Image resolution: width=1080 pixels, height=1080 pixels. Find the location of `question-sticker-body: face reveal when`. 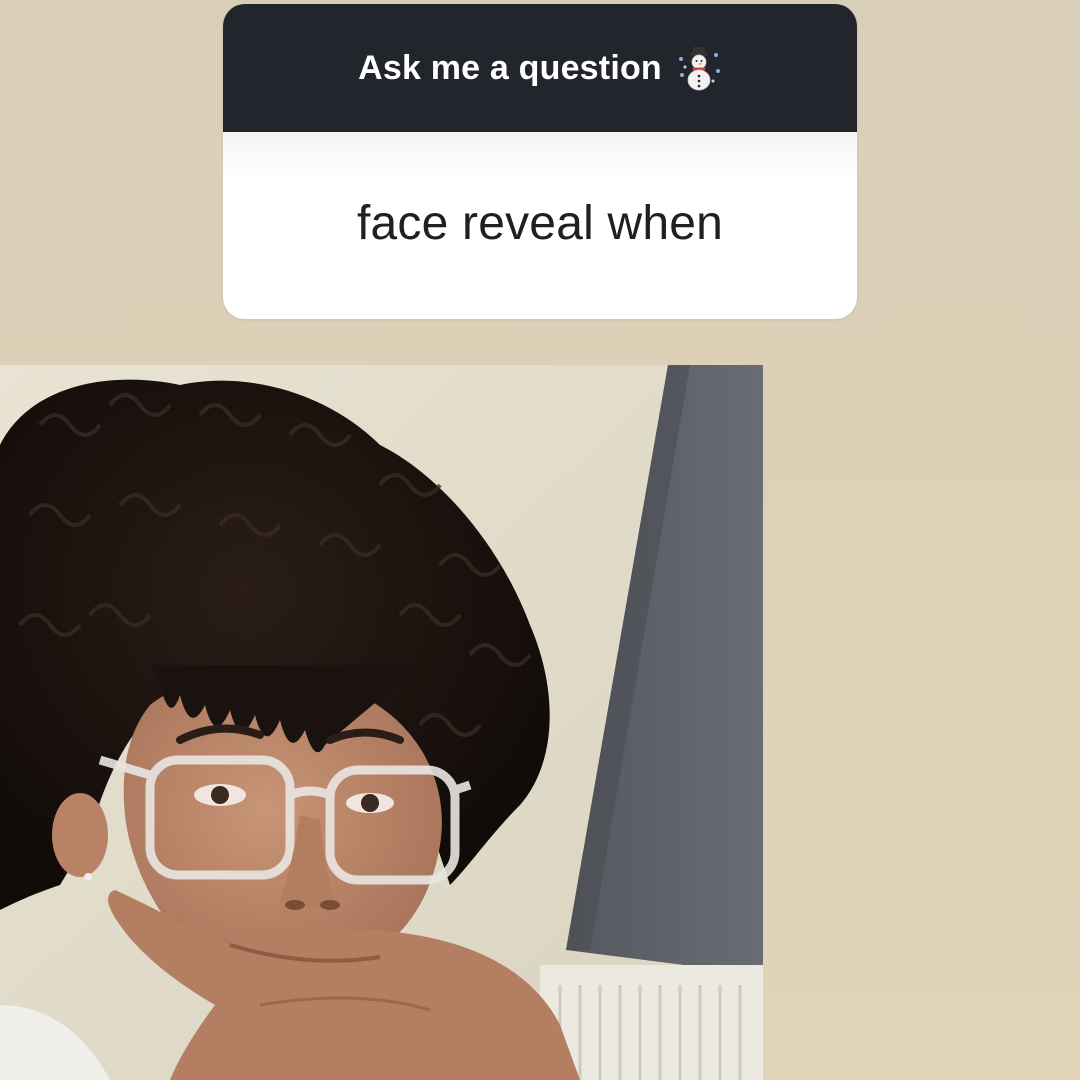

question-sticker-body: face reveal when is located at coordinates (540, 225).